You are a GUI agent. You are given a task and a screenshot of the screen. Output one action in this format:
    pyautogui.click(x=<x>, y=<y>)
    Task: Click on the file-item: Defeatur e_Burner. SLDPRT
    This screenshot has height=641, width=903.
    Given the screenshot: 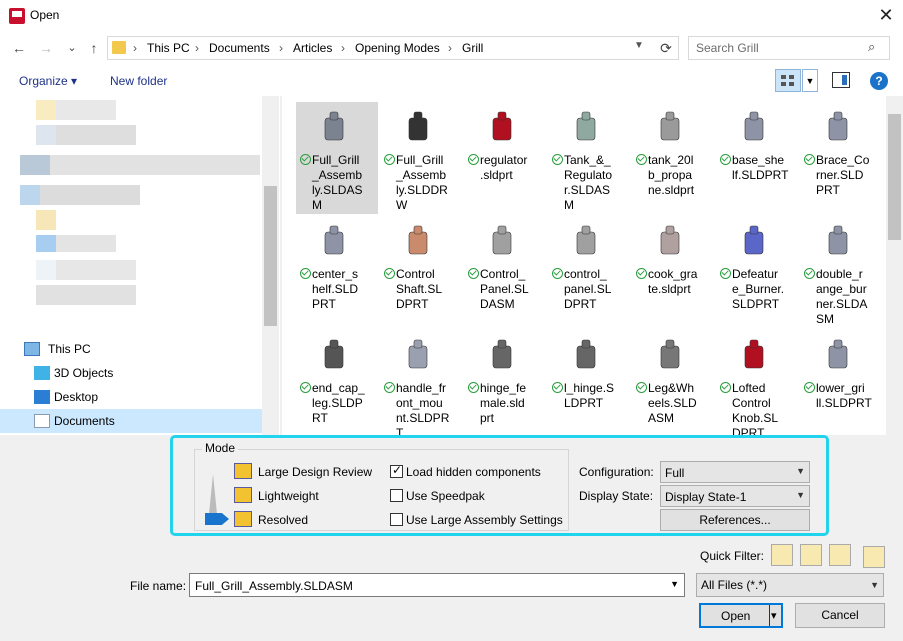 What is the action you would take?
    pyautogui.click(x=757, y=271)
    